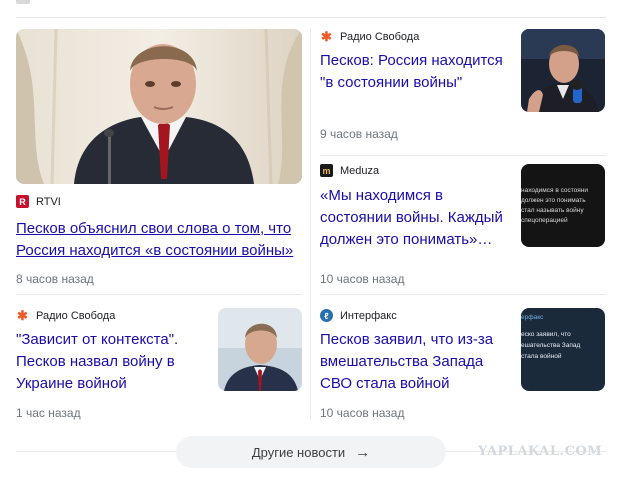 Image resolution: width=640 pixels, height=483 pixels. What do you see at coordinates (411, 83) in the screenshot?
I see `title-line: "в состоянии войны"` at bounding box center [411, 83].